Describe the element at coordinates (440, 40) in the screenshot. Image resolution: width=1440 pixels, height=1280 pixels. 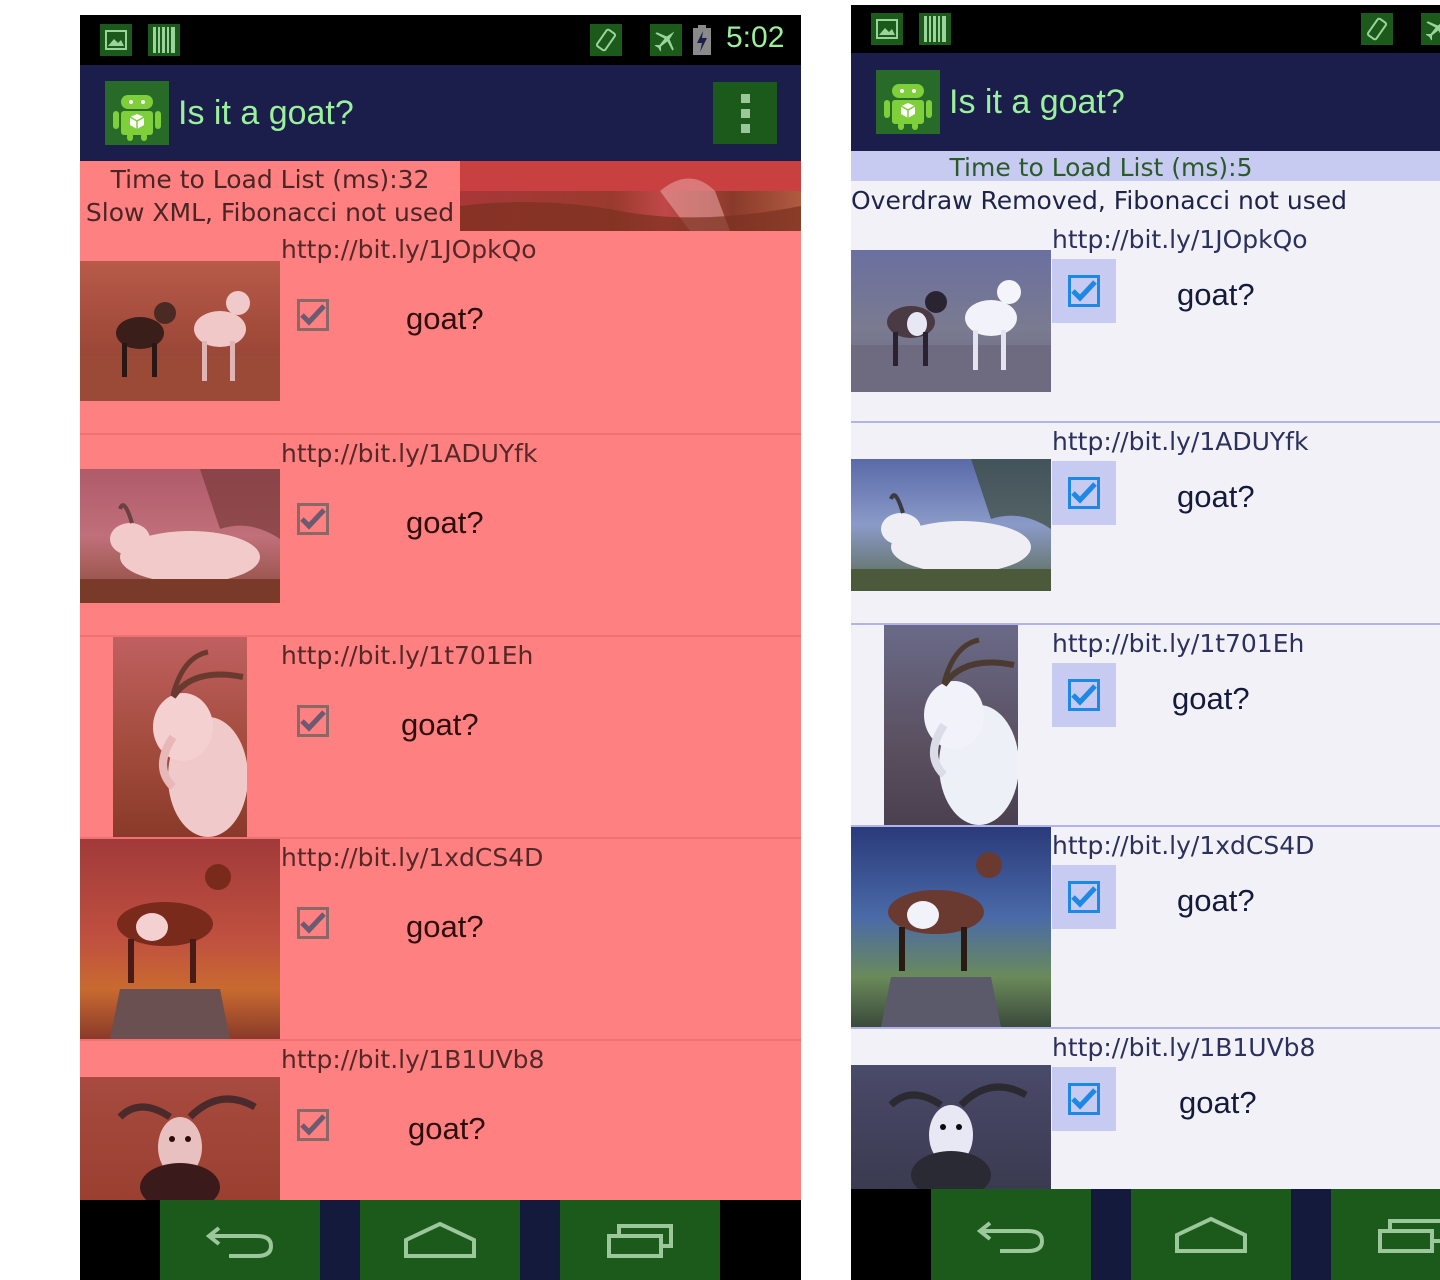
I see `status-bar: 5:02` at that location.